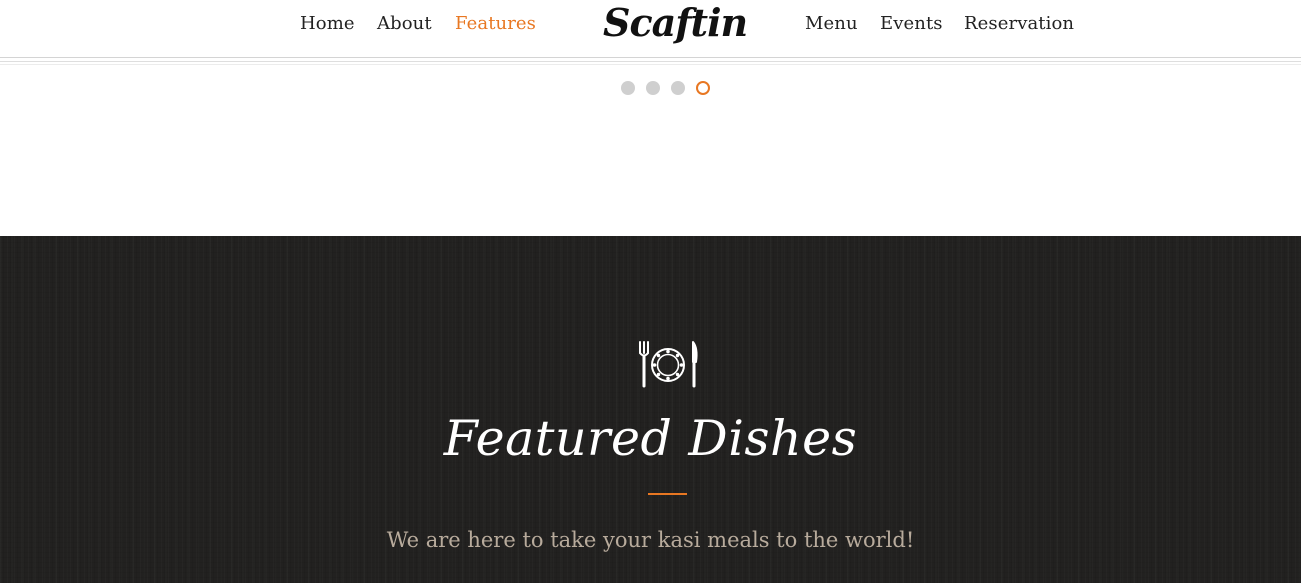 The height and width of the screenshot is (583, 1301). Describe the element at coordinates (650, 63) in the screenshot. I see `header-divider` at that location.